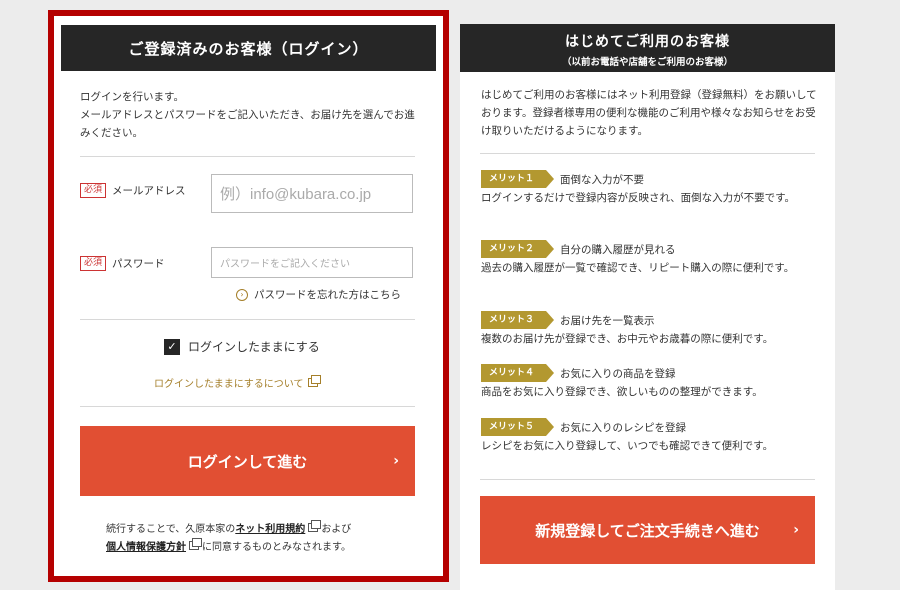 This screenshot has height=590, width=900. Describe the element at coordinates (146, 547) in the screenshot. I see `privacy-link: 個人情報保護方針` at that location.